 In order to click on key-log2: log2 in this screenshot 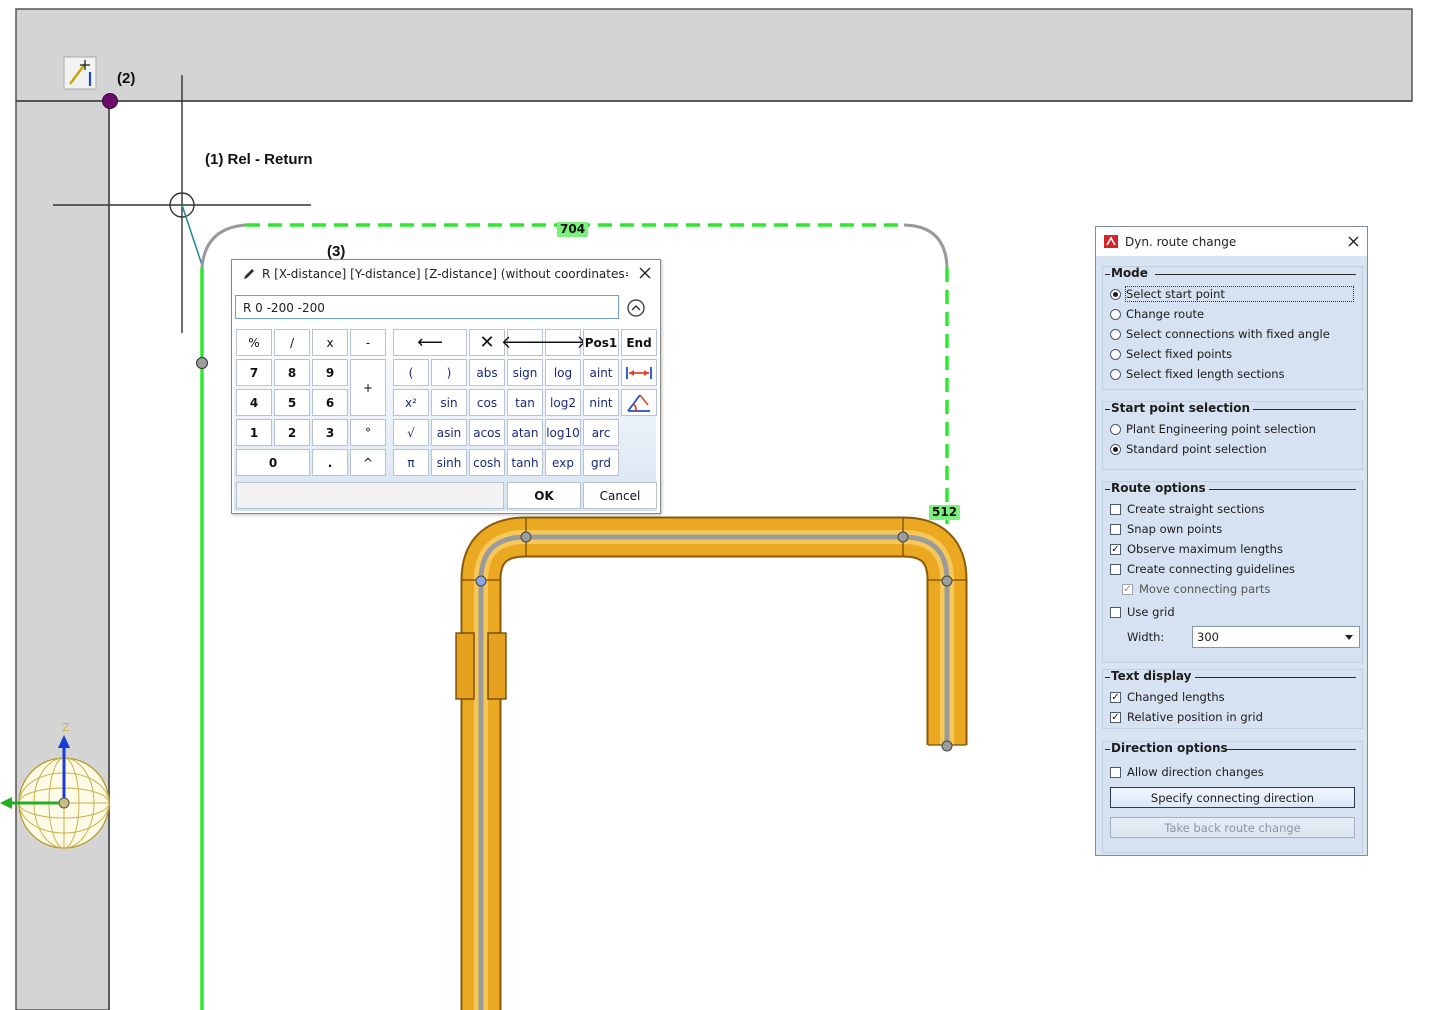, I will do `click(563, 402)`.